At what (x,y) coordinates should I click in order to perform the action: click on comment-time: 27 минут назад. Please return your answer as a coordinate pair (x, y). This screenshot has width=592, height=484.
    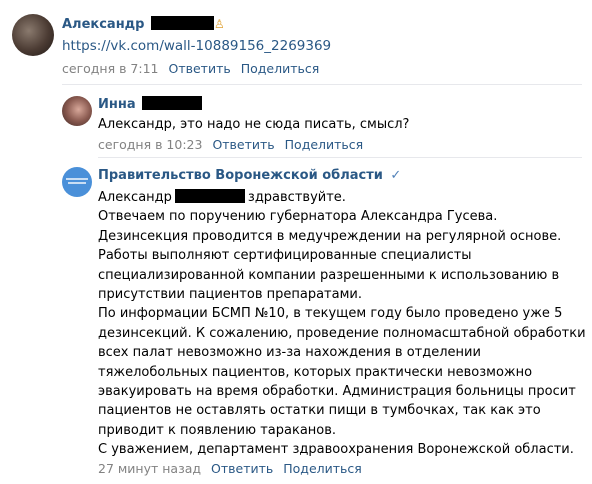
    Looking at the image, I should click on (149, 468).